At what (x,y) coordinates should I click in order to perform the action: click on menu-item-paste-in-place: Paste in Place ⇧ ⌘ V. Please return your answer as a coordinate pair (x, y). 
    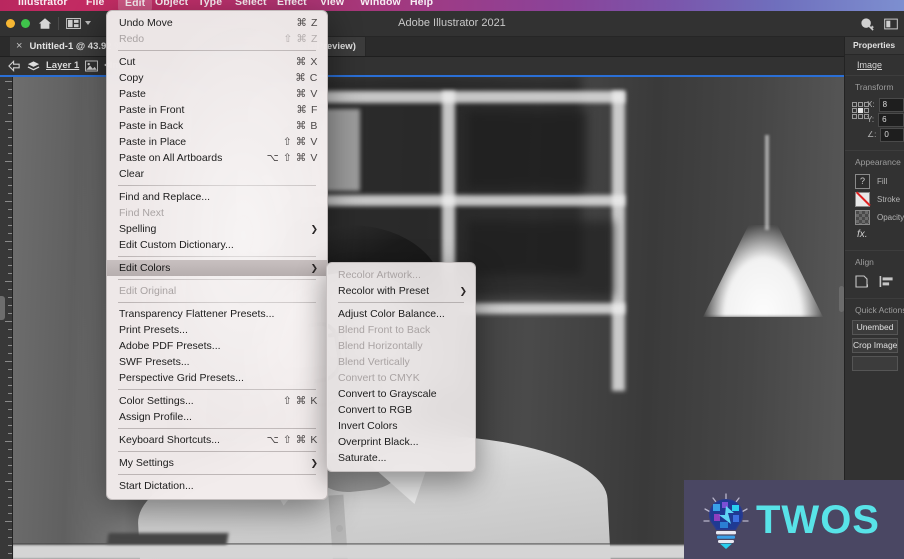
    Looking at the image, I should click on (217, 142).